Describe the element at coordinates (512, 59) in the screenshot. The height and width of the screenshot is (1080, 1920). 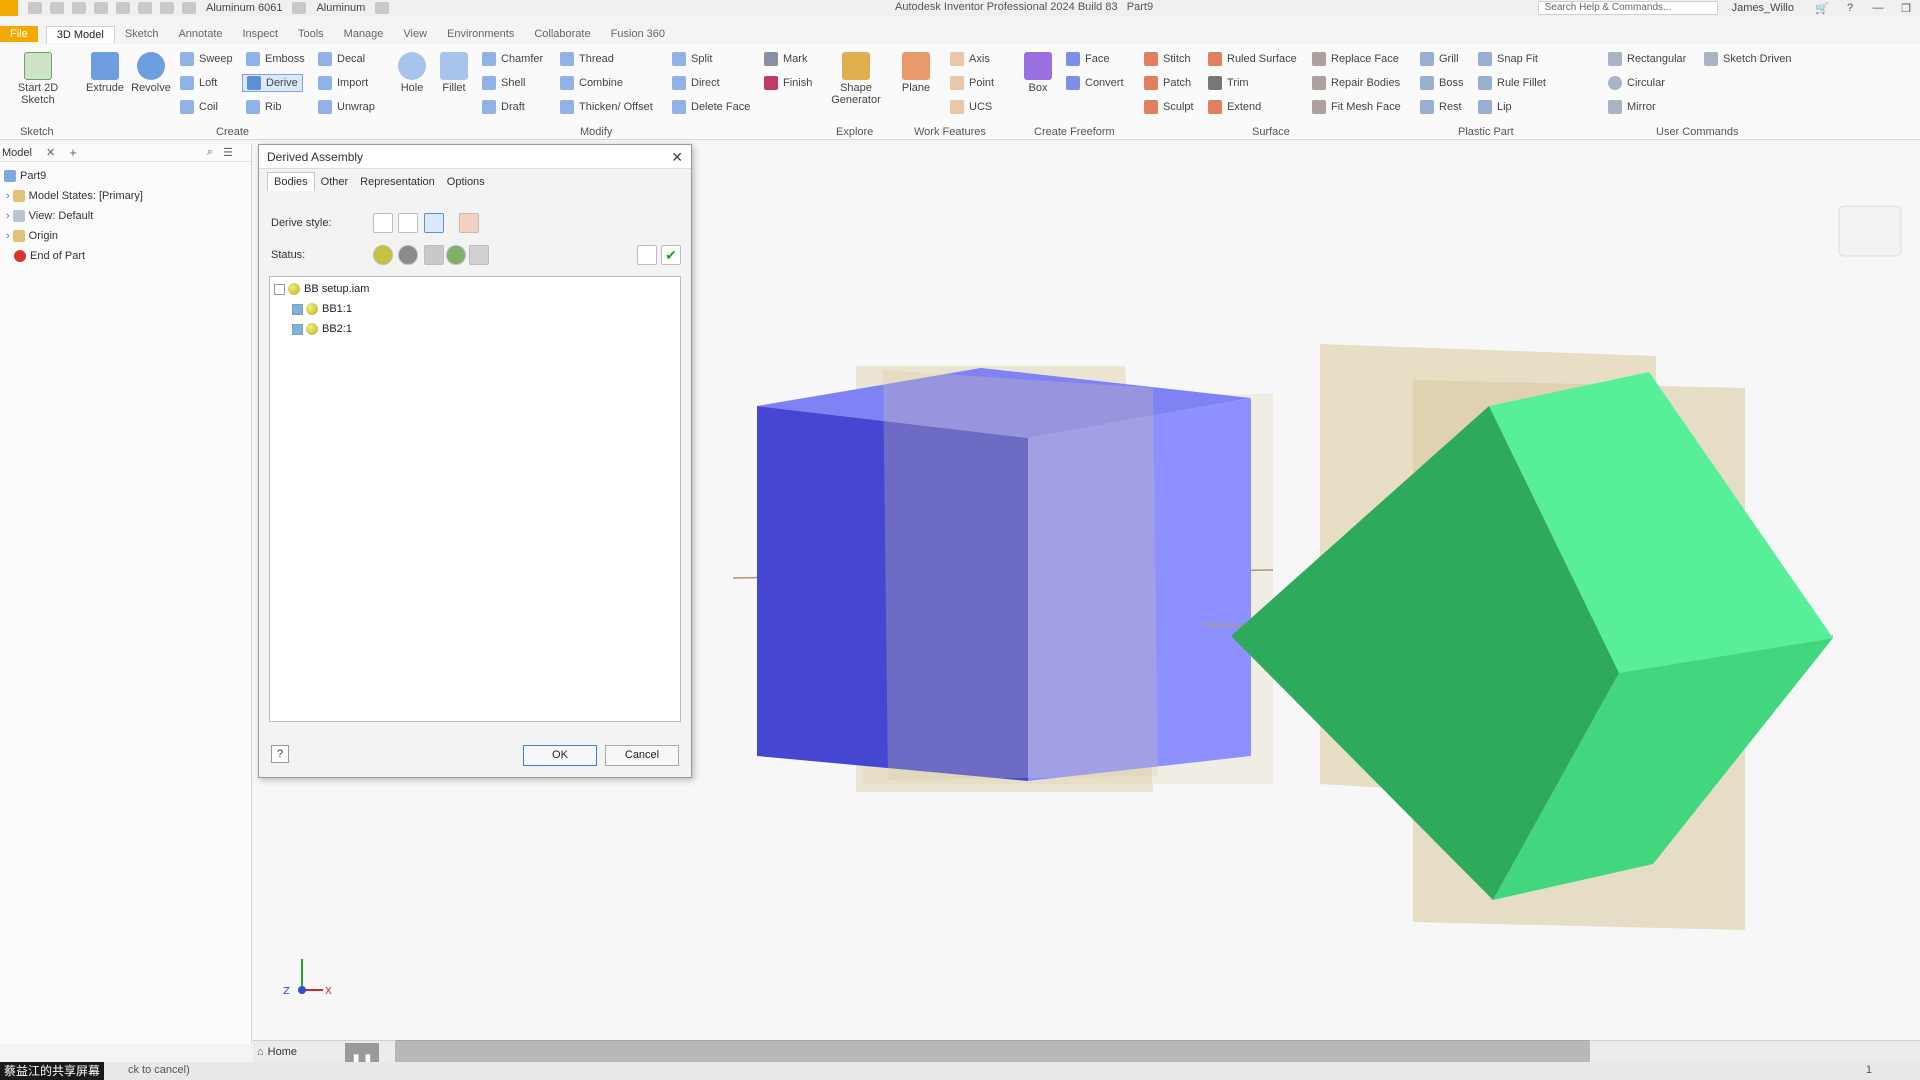
I see `chamfer-button: Chamfer` at that location.